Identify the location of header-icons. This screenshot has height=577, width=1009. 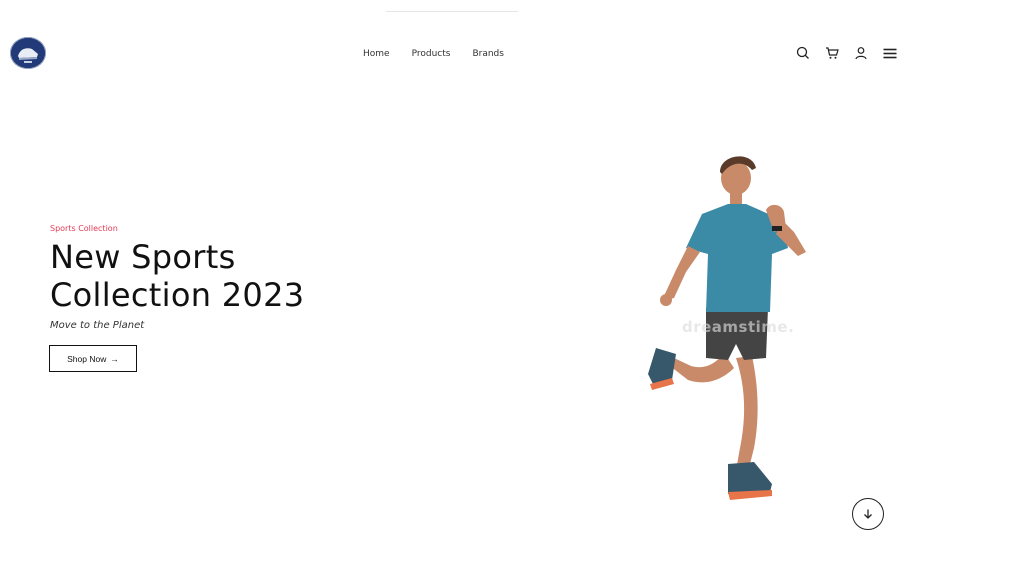
(846, 53).